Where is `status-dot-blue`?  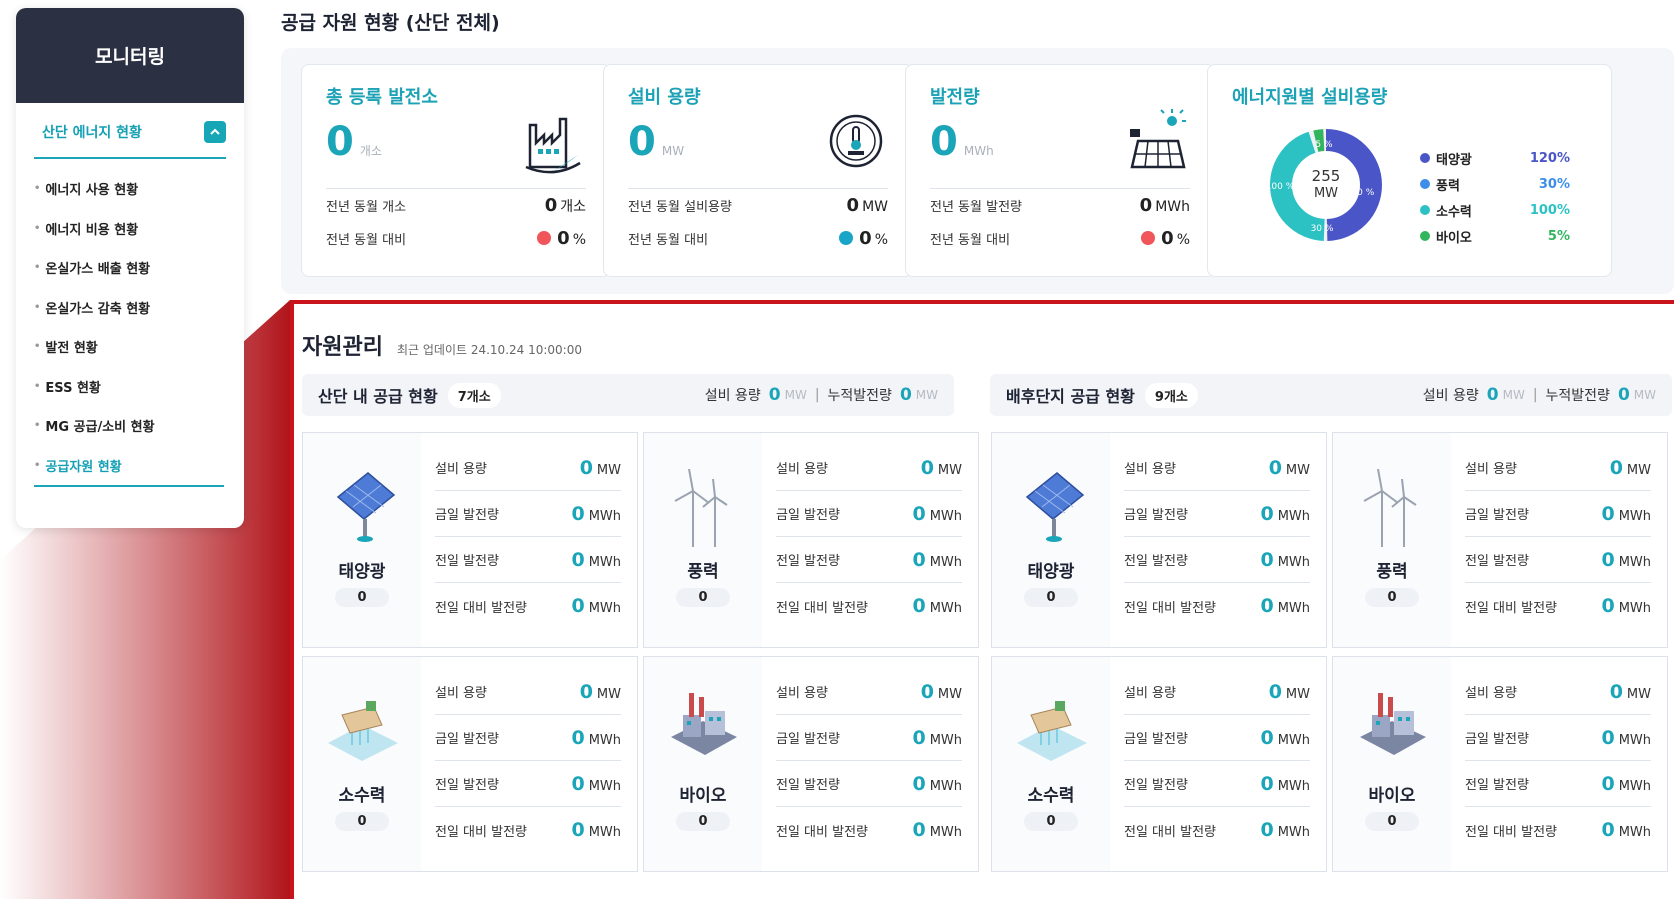 status-dot-blue is located at coordinates (846, 238).